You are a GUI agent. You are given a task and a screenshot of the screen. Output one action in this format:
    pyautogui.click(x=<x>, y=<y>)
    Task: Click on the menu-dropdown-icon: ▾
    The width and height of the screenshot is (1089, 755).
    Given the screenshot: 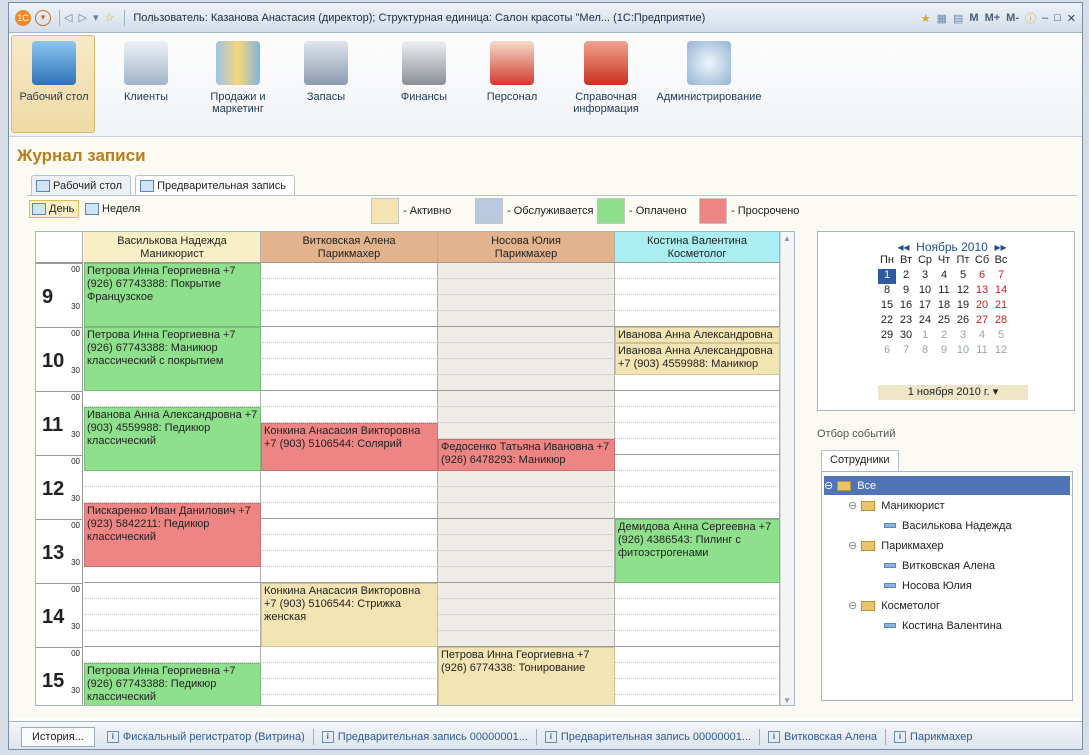 What is the action you would take?
    pyautogui.click(x=43, y=17)
    